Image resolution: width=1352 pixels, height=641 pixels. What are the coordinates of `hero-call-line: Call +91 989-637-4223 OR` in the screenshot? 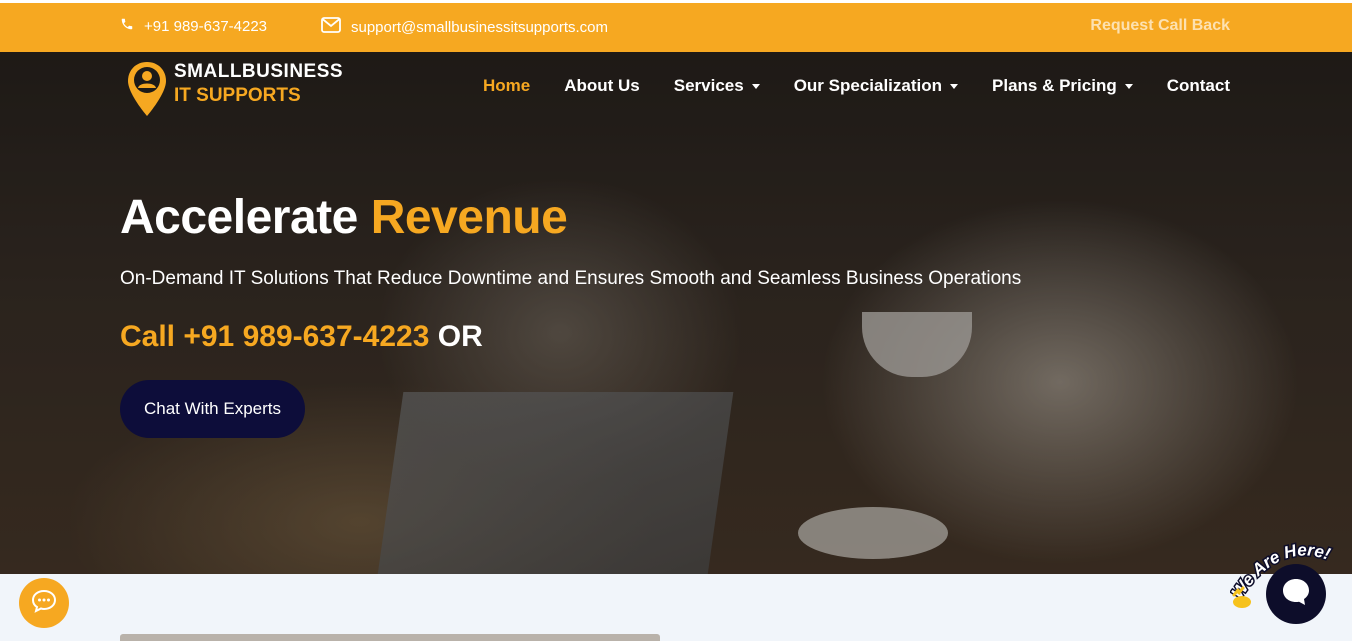 It's located at (301, 337).